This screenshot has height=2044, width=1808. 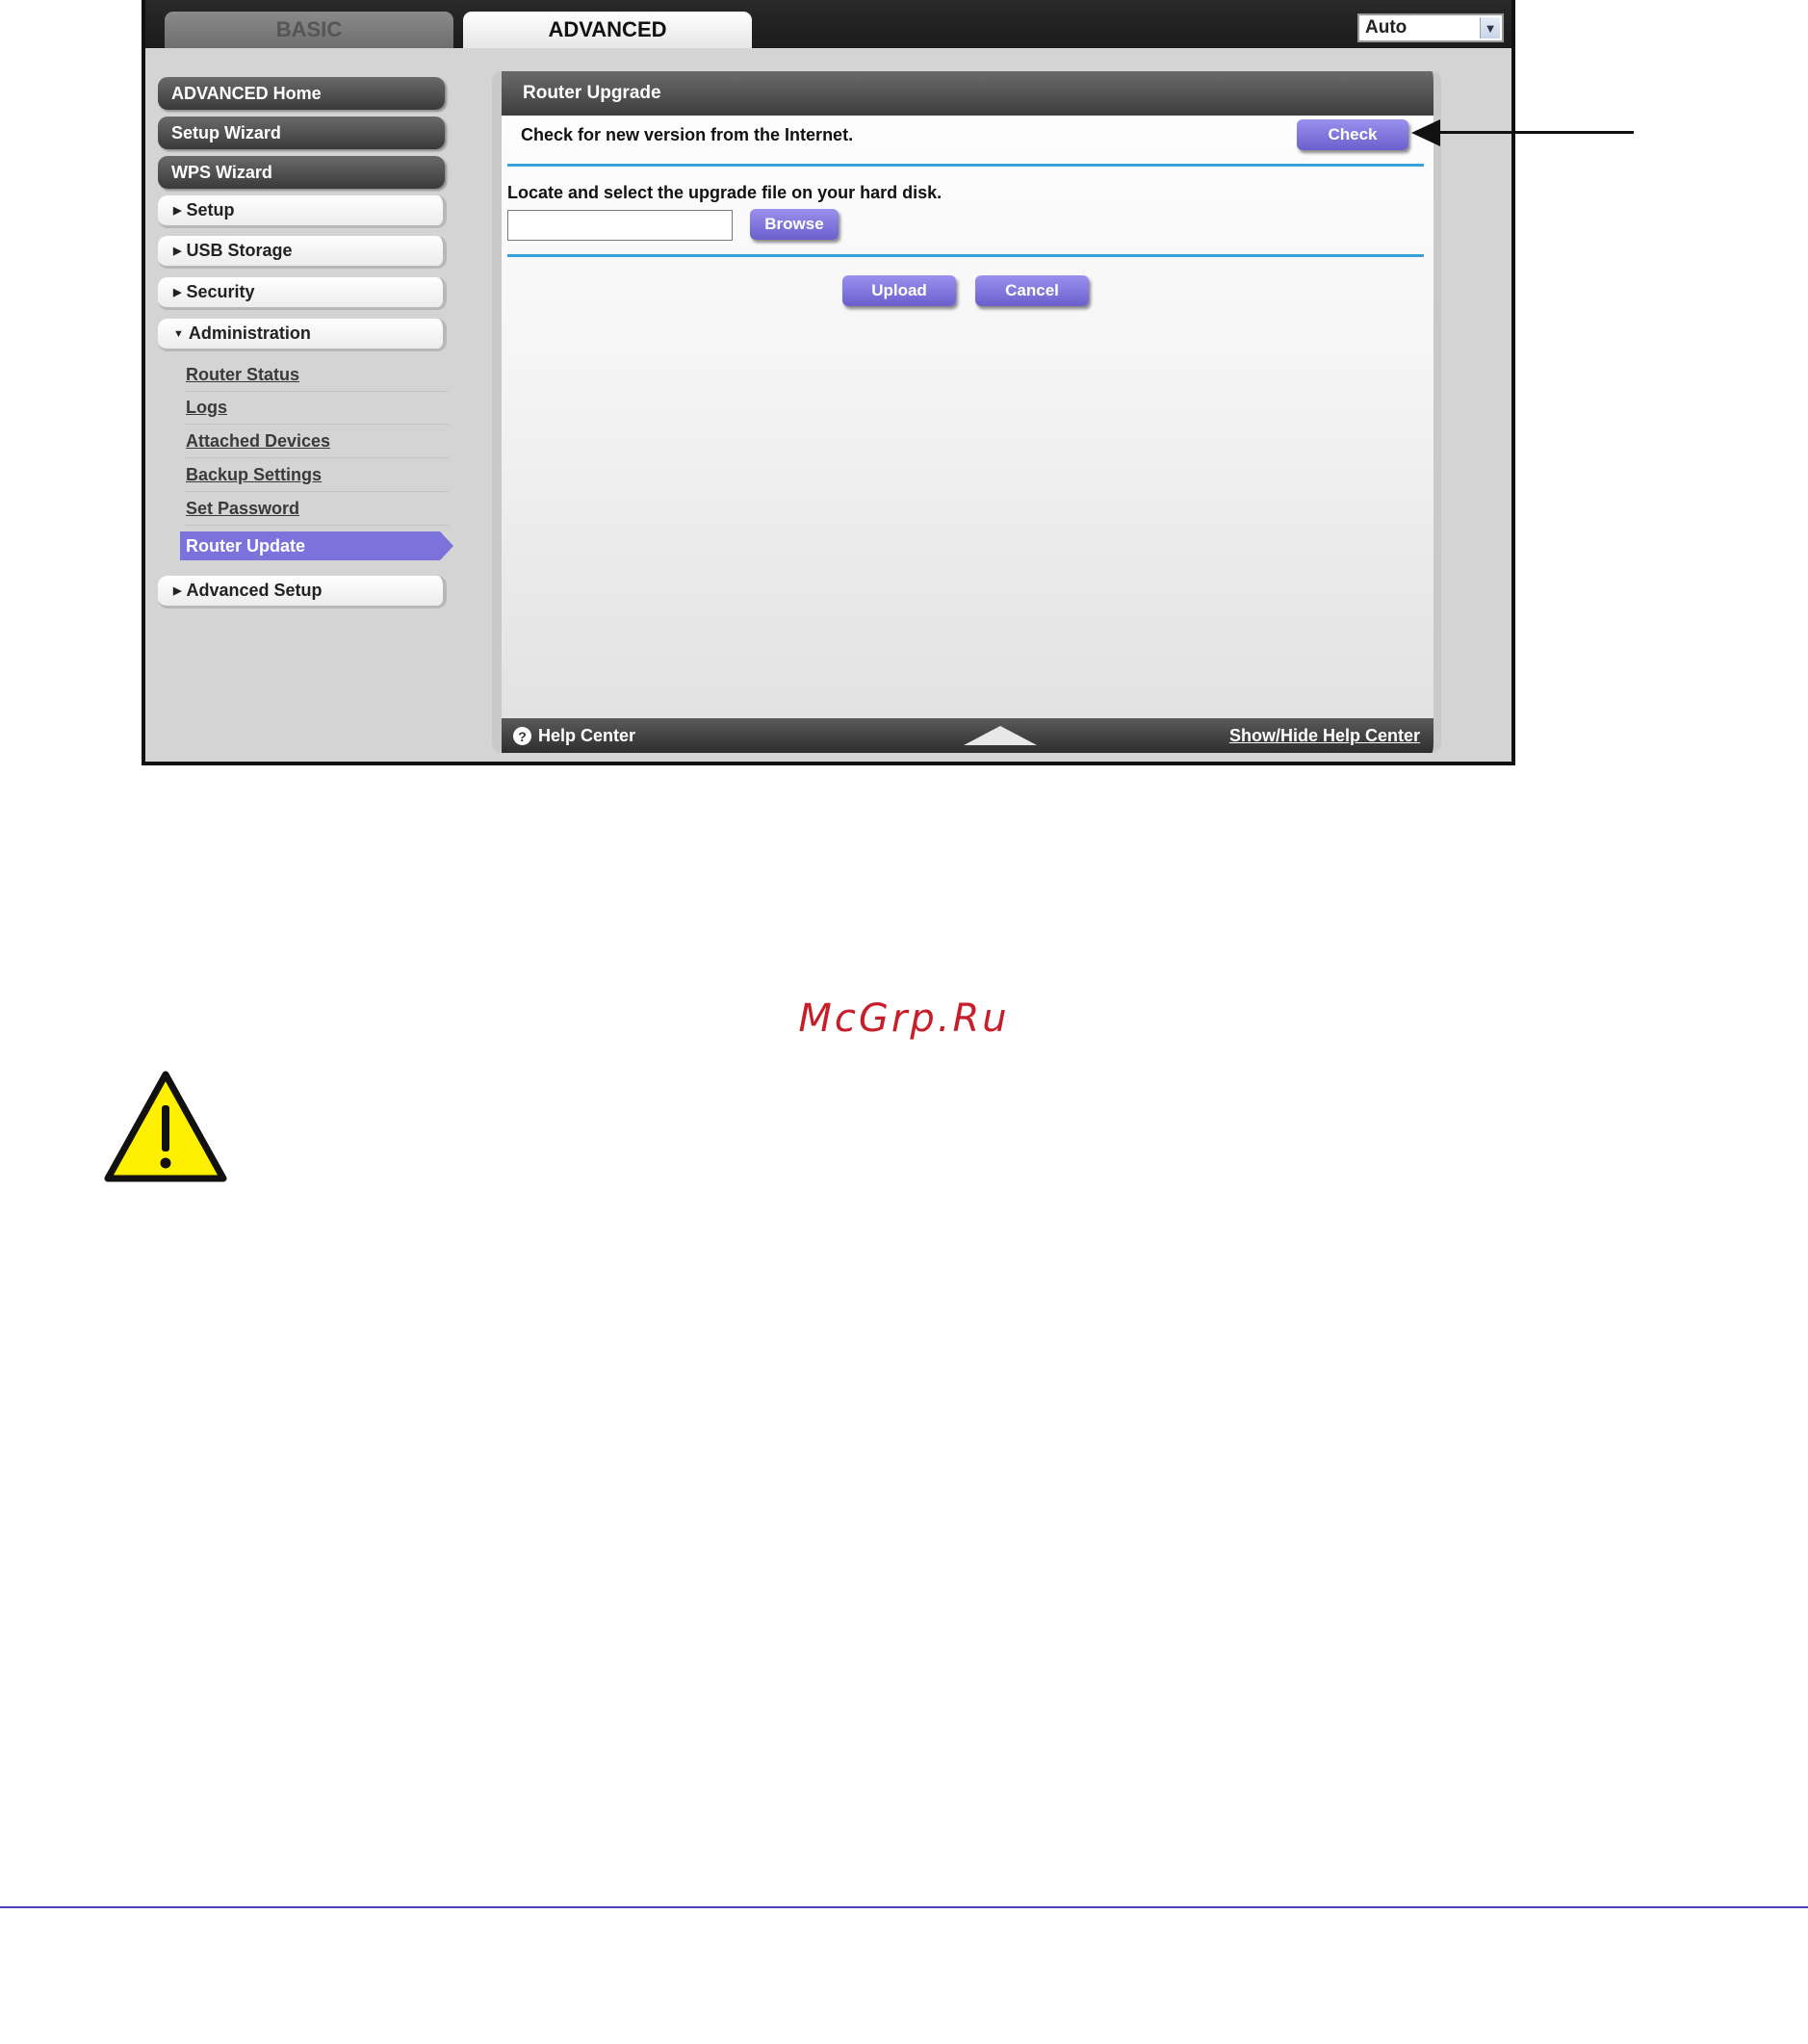 I want to click on active-pointer, so click(x=446, y=546).